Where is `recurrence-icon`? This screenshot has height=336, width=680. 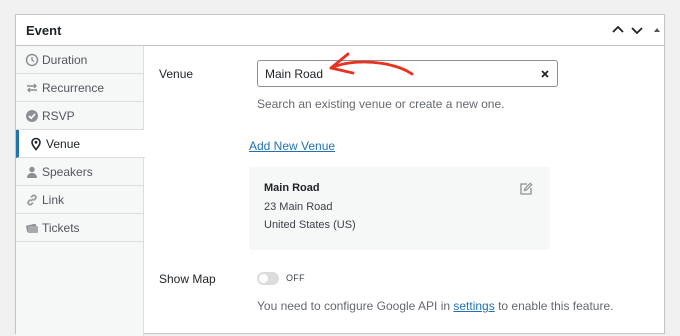
recurrence-icon is located at coordinates (32, 88).